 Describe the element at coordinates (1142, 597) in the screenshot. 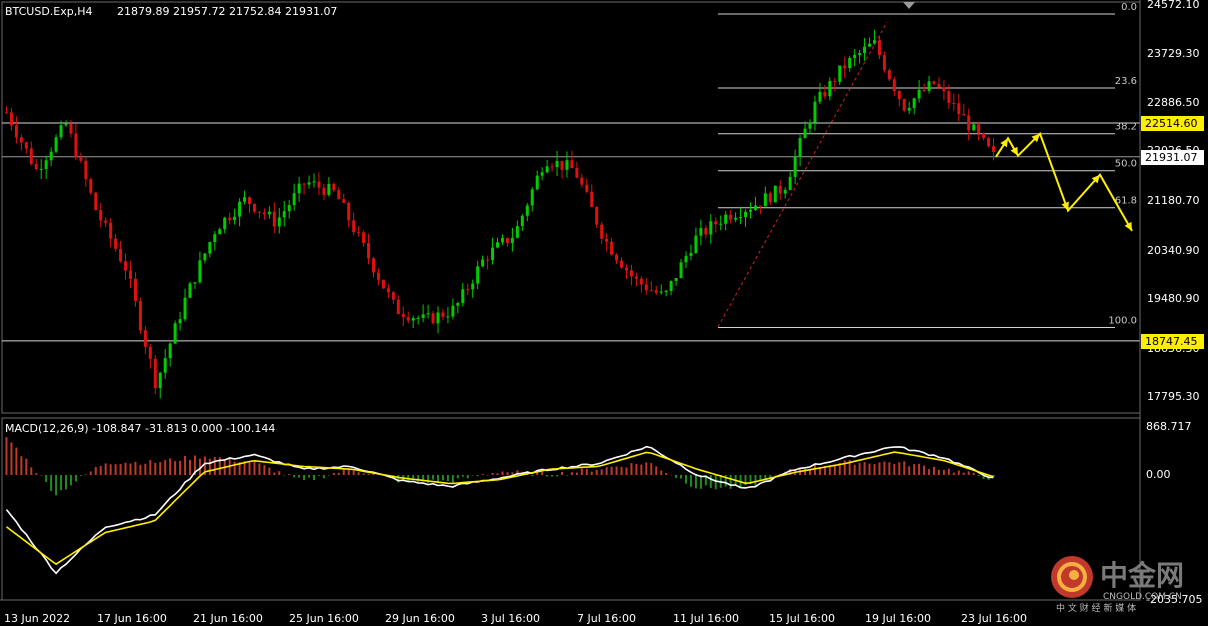

I see `logo-domain: CNGOLD.COM.CN` at that location.